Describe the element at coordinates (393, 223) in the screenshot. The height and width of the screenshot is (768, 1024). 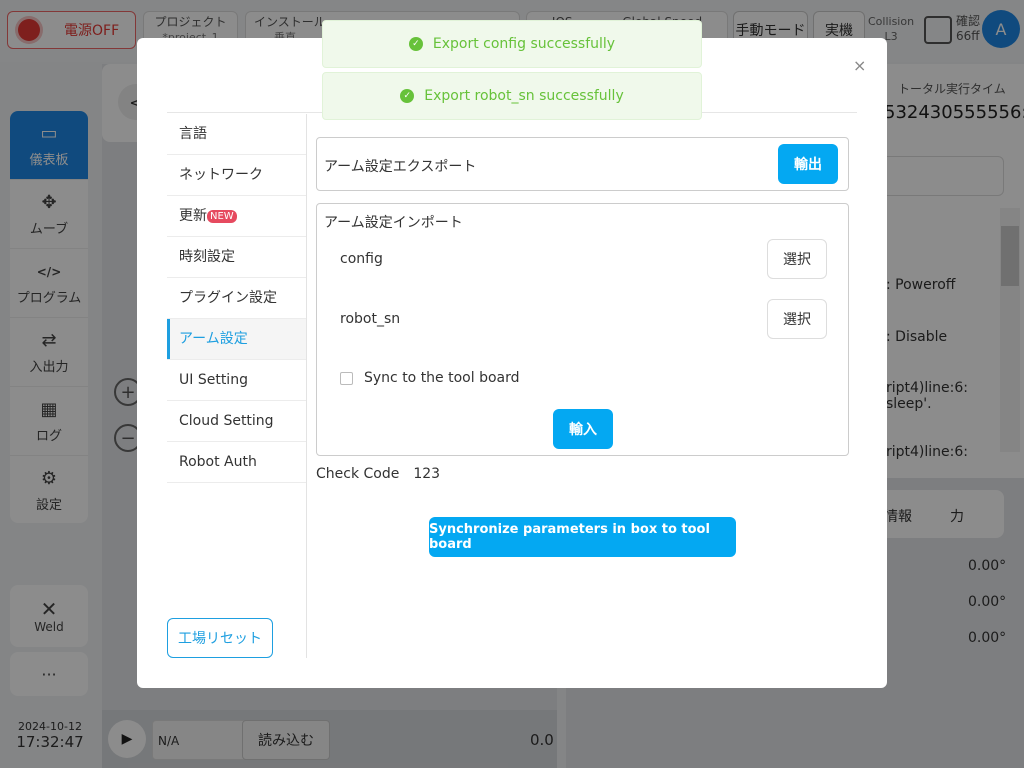
I see `import-label: アーム設定インポート` at that location.